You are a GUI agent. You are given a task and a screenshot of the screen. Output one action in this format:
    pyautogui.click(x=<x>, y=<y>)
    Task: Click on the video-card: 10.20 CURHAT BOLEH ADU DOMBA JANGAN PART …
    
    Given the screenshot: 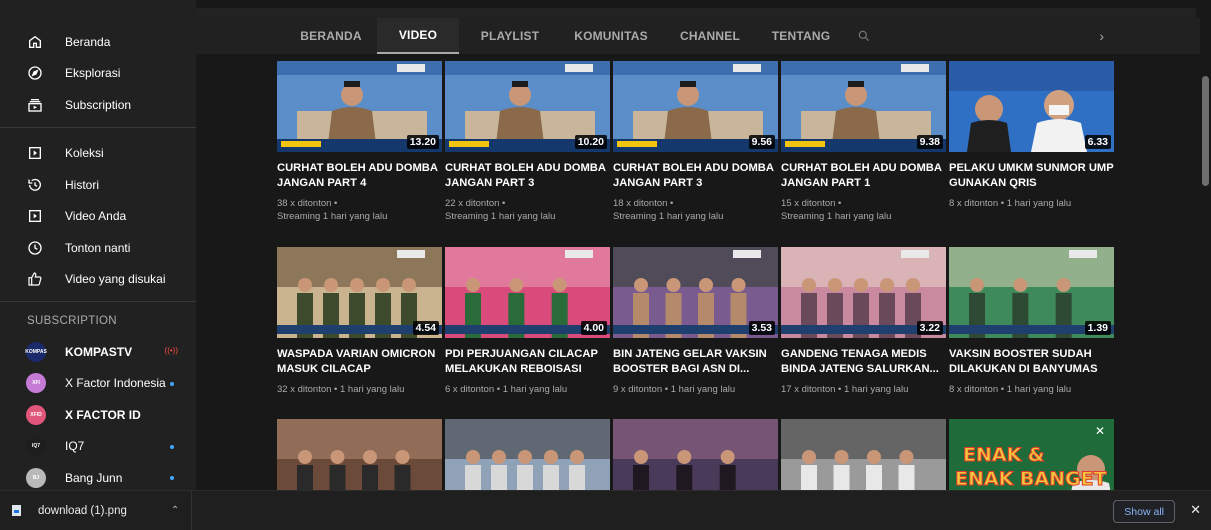 What is the action you would take?
    pyautogui.click(x=527, y=142)
    